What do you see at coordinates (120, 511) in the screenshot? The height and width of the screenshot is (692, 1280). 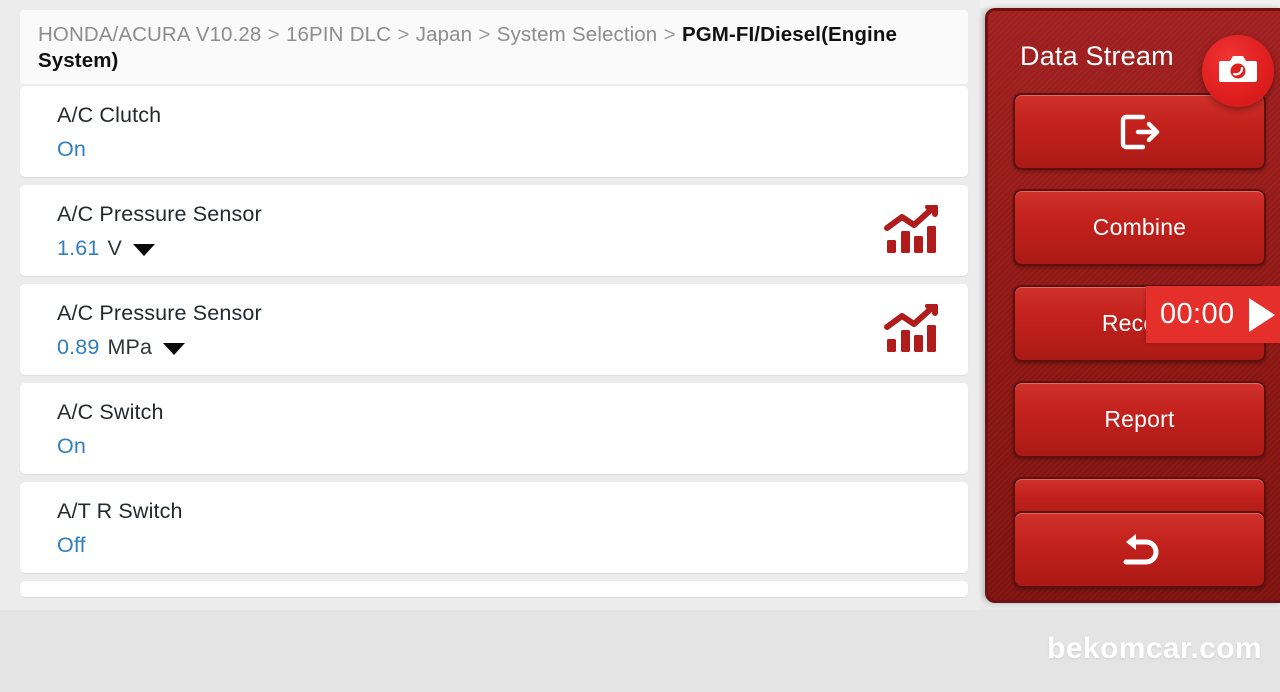 I see `stream-row-name: A/T R Switch` at bounding box center [120, 511].